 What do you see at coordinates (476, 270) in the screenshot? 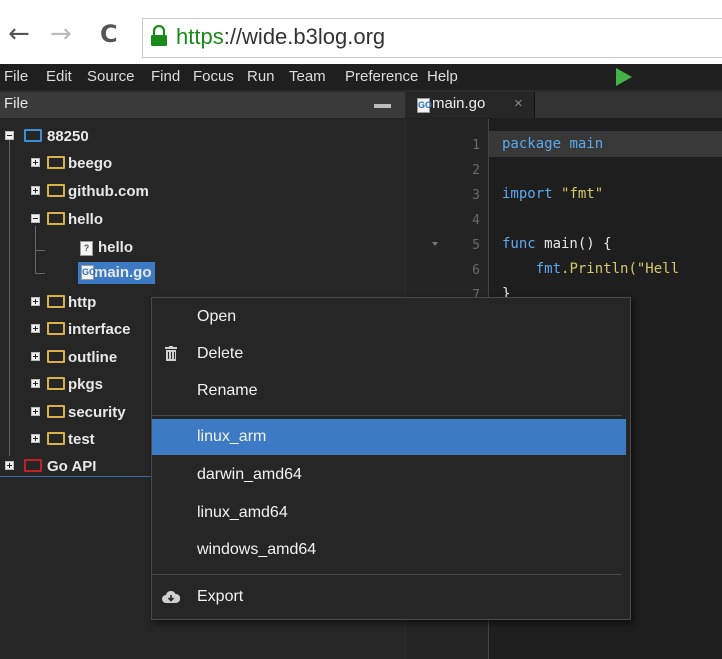
I see `line-number: 6` at bounding box center [476, 270].